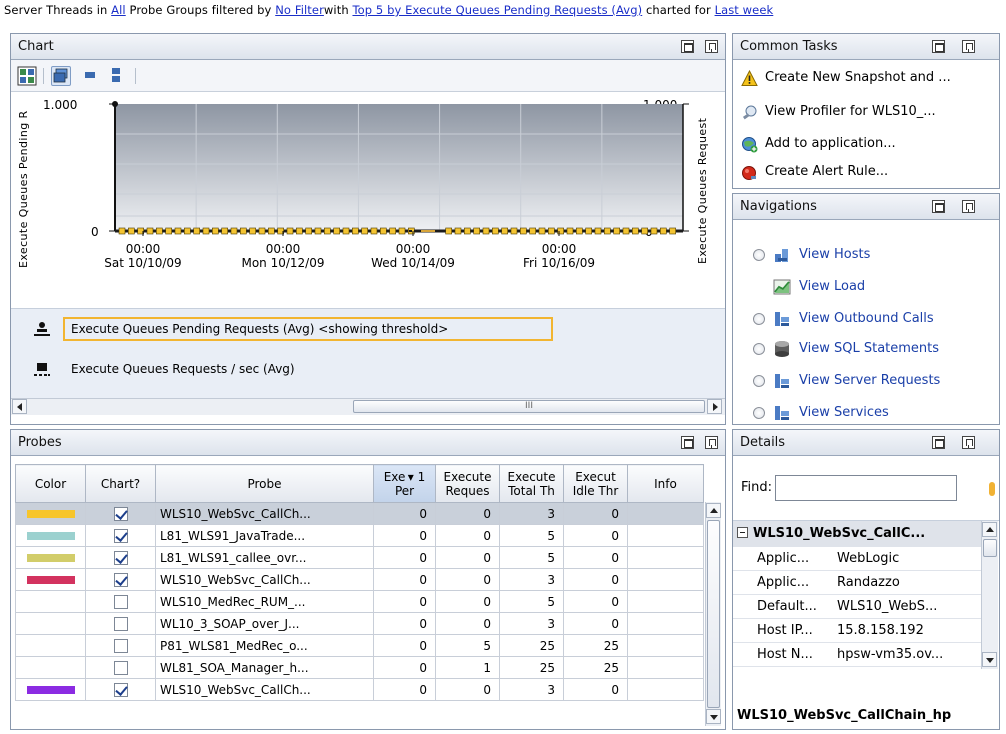  I want to click on column-header: Info, so click(665, 483).